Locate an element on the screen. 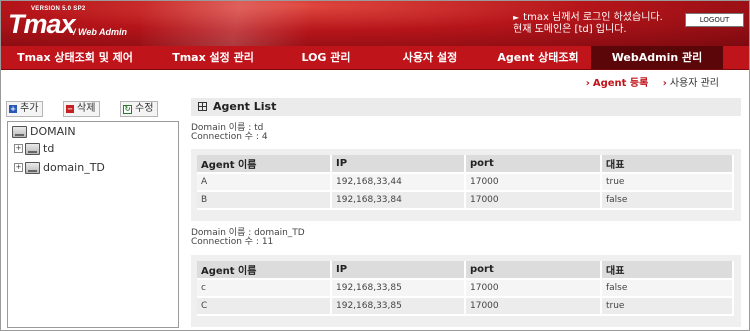 The image size is (750, 331). refresh-icon: ↻ is located at coordinates (127, 109).